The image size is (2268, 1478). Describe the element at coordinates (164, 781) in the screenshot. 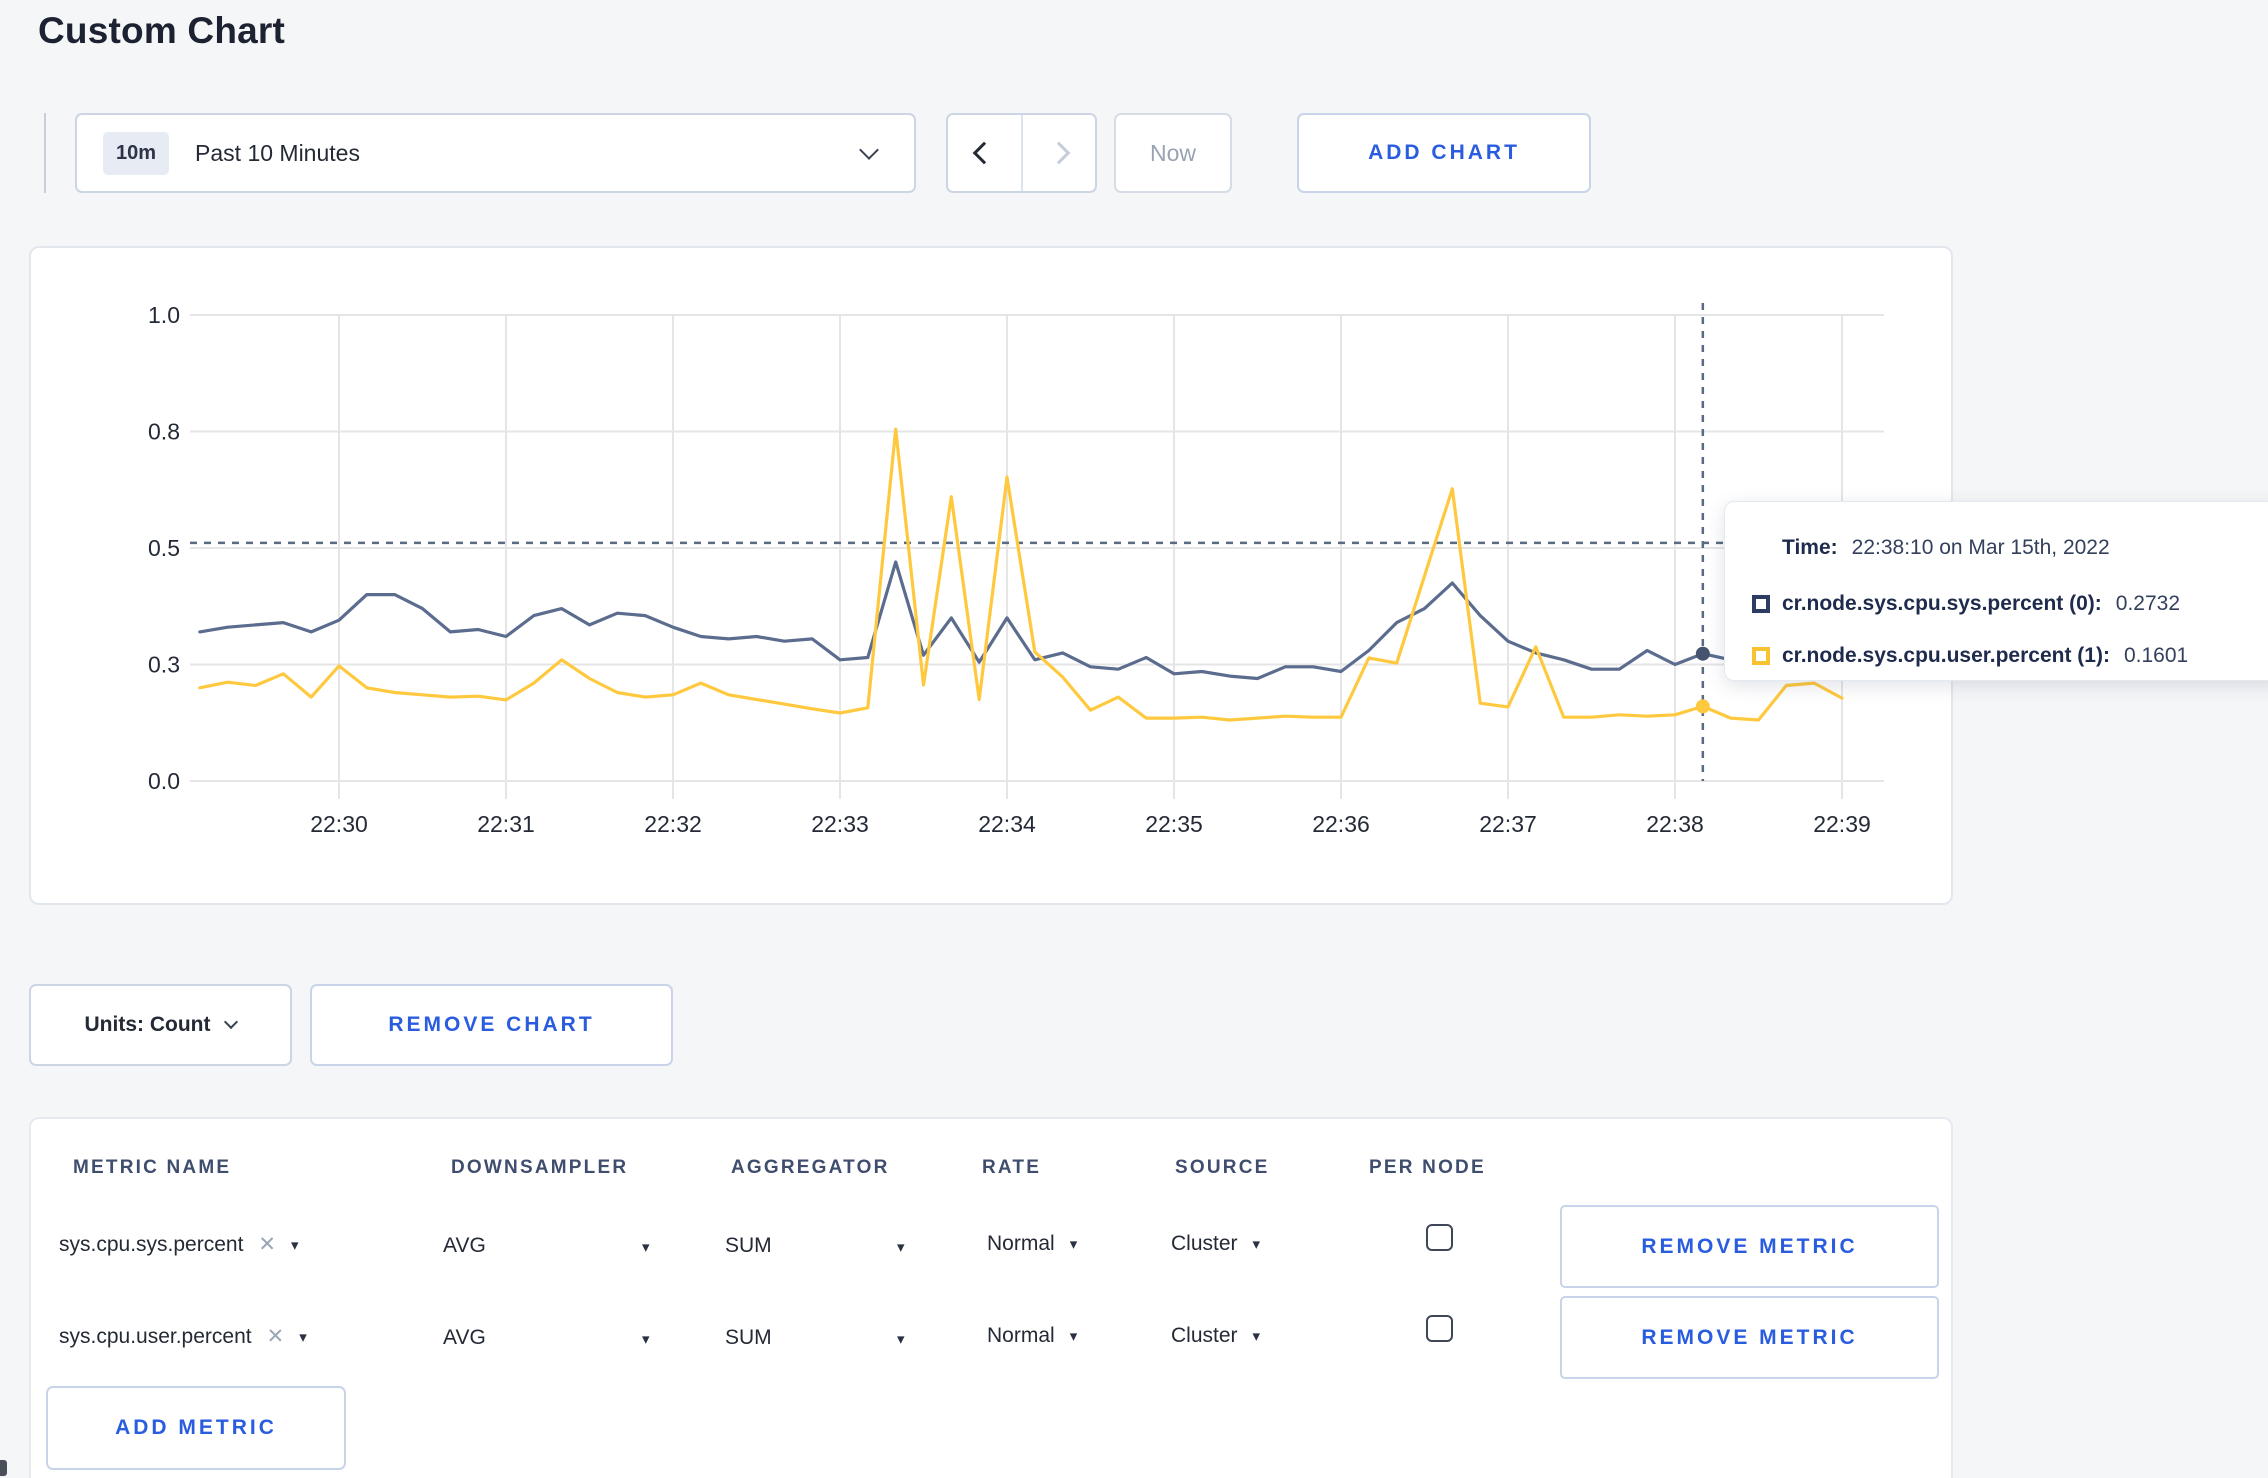

I see `y-tick-label: 0.0` at that location.